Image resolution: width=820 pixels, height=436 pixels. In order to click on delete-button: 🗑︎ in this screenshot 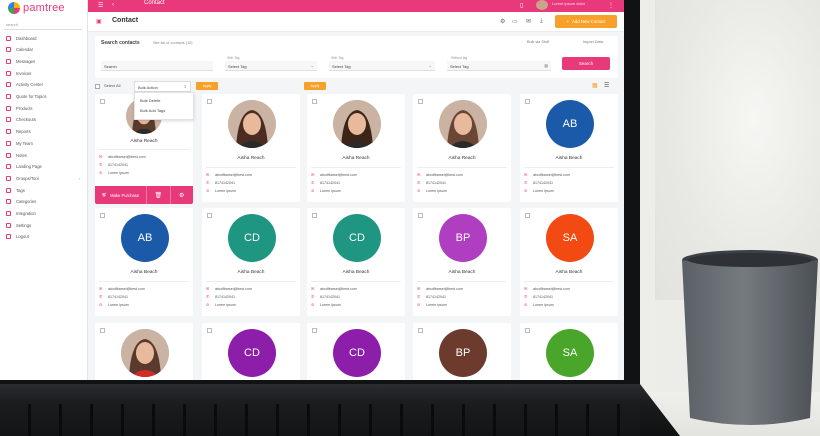, I will do `click(159, 195)`.